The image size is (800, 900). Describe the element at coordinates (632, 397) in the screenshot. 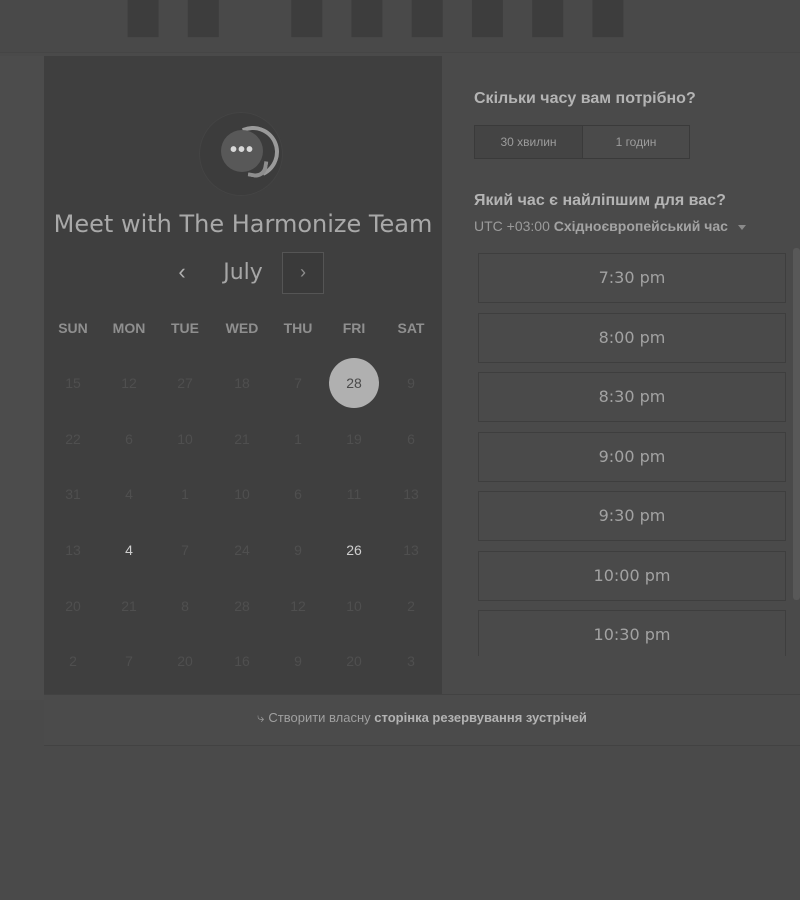

I see `time-slot-button: 8:30 pm` at that location.